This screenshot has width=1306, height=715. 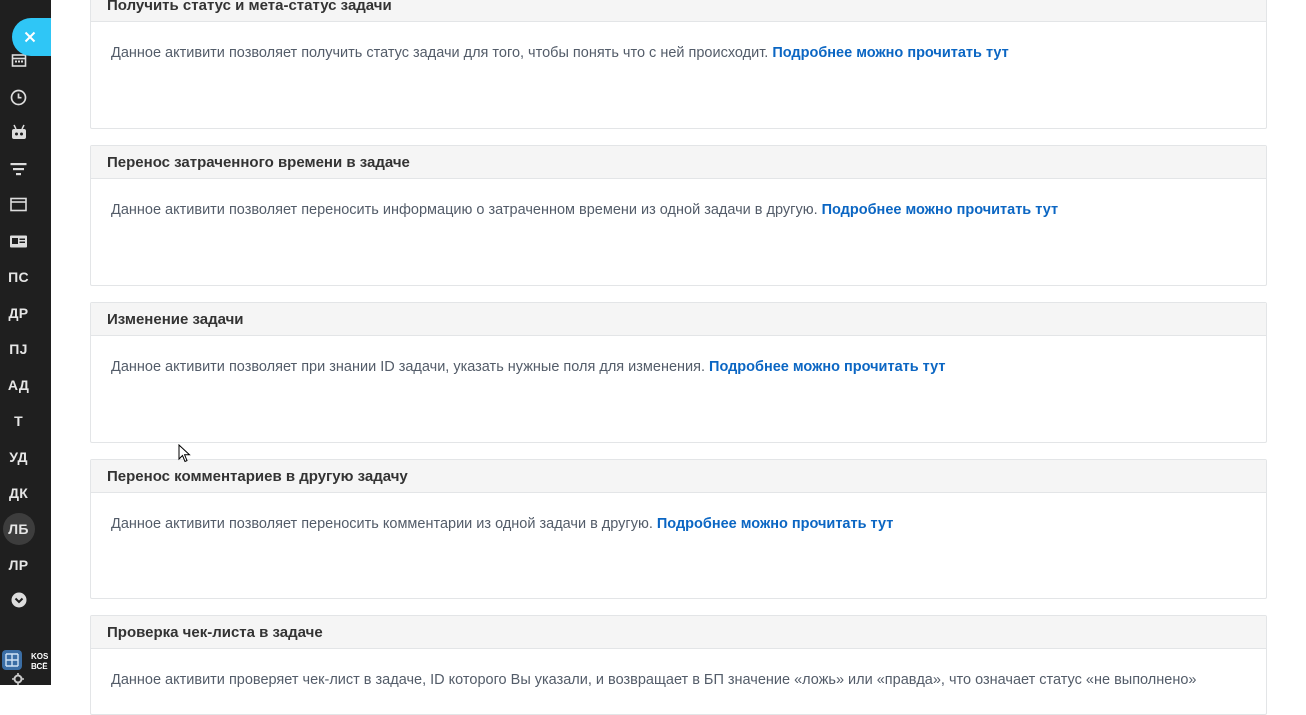 I want to click on avatar-initials: ПJ, so click(x=18, y=349).